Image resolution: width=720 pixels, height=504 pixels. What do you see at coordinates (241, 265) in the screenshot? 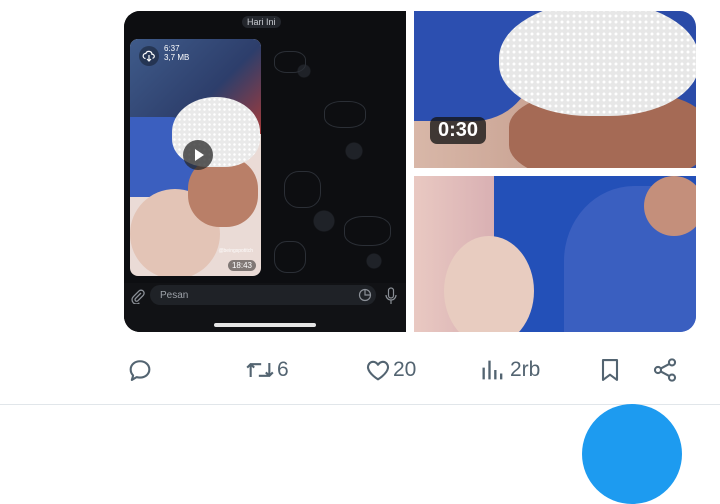
I see `bubble-timestamp: 18:43` at bounding box center [241, 265].